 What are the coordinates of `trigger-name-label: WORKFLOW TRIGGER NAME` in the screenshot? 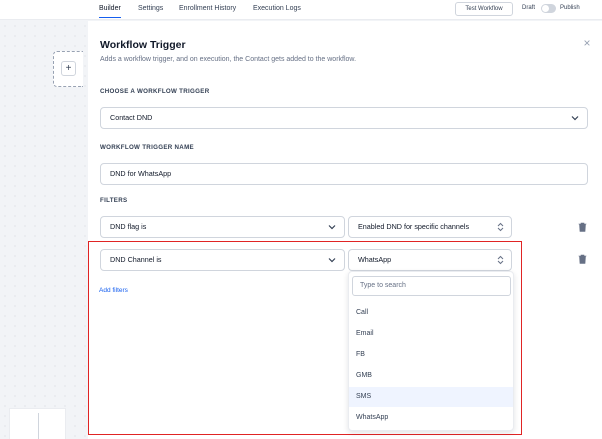 It's located at (147, 147).